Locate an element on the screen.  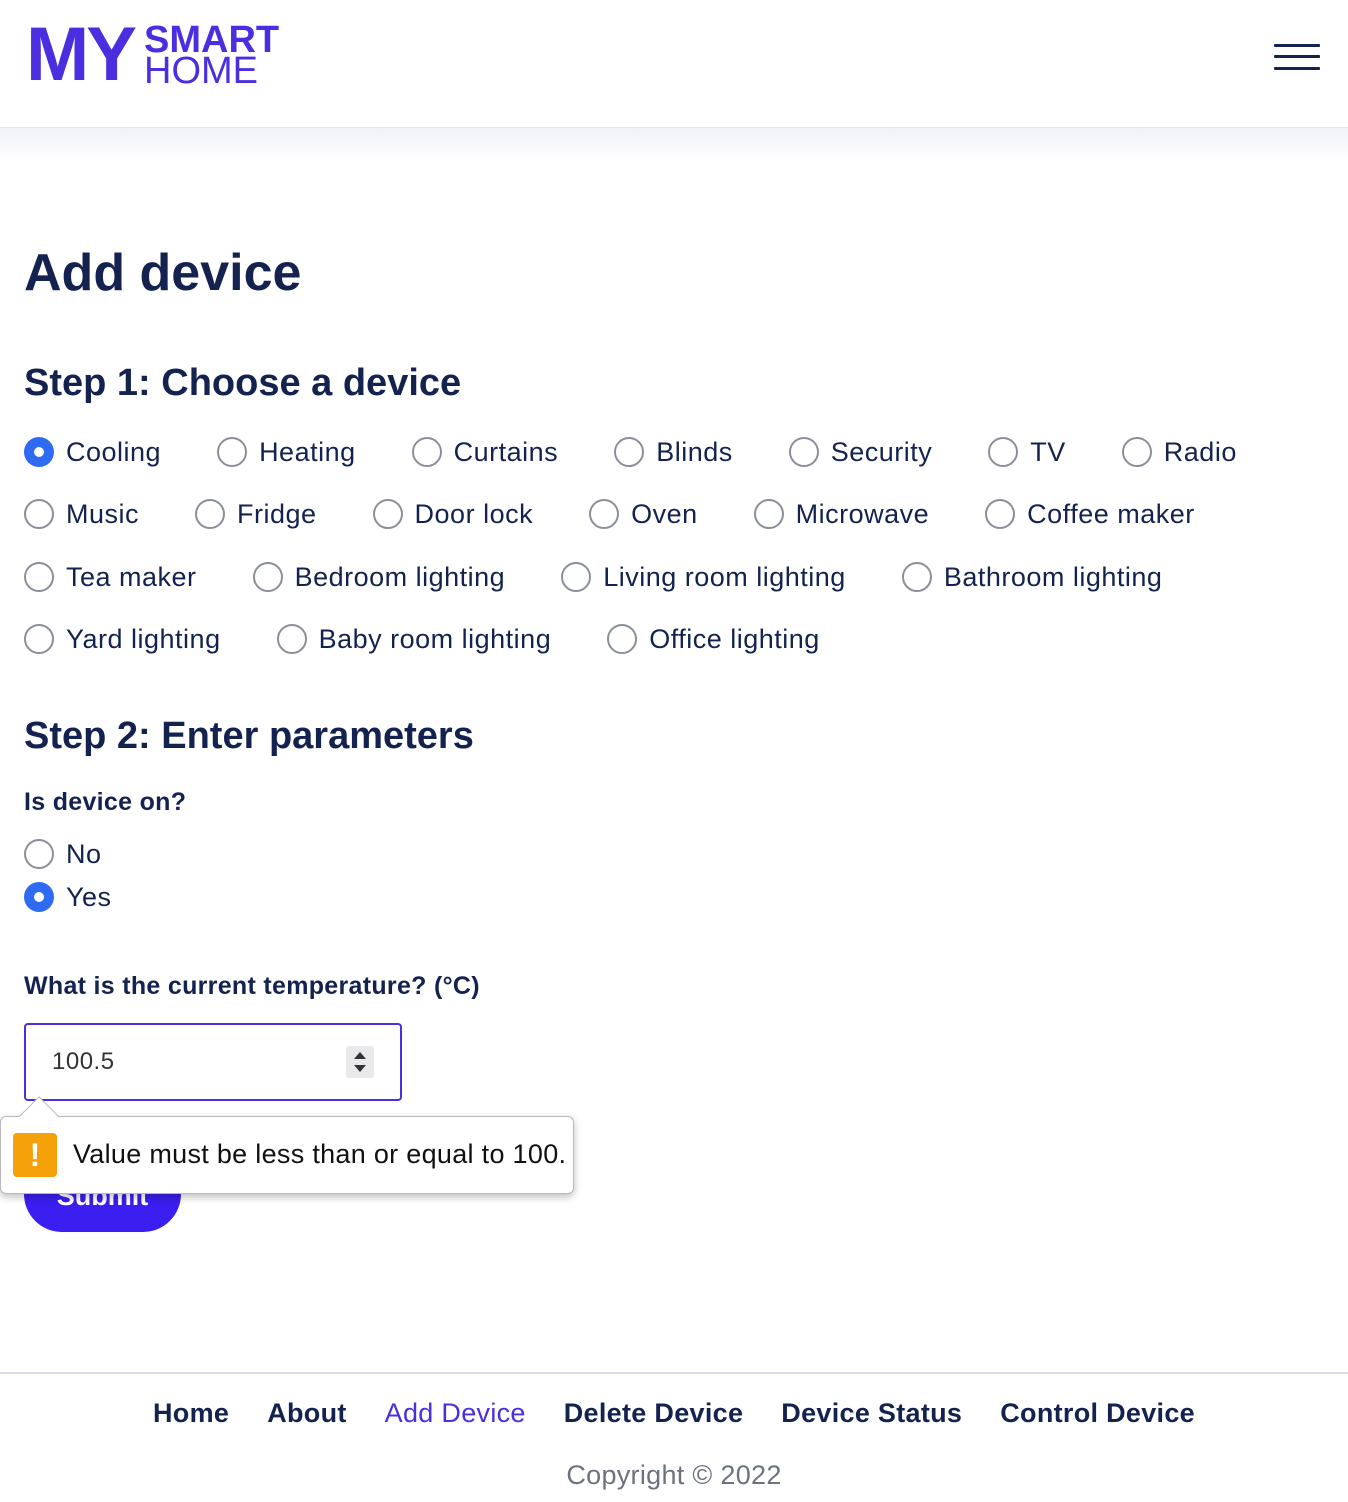
footer-link-control-device: Control Device is located at coordinates (1097, 1413).